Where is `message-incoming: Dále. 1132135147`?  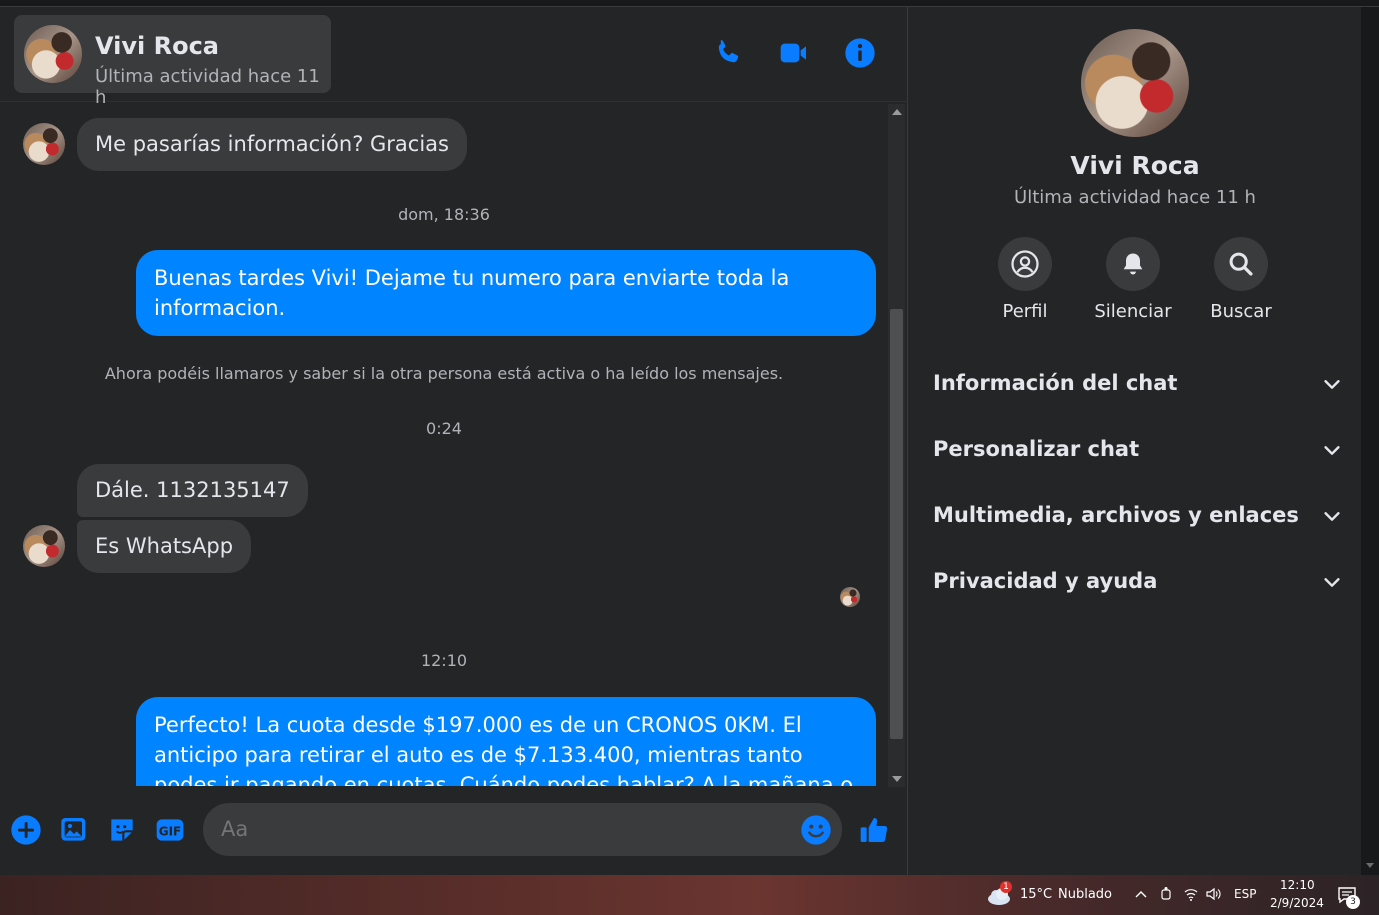 message-incoming: Dále. 1132135147 is located at coordinates (192, 490).